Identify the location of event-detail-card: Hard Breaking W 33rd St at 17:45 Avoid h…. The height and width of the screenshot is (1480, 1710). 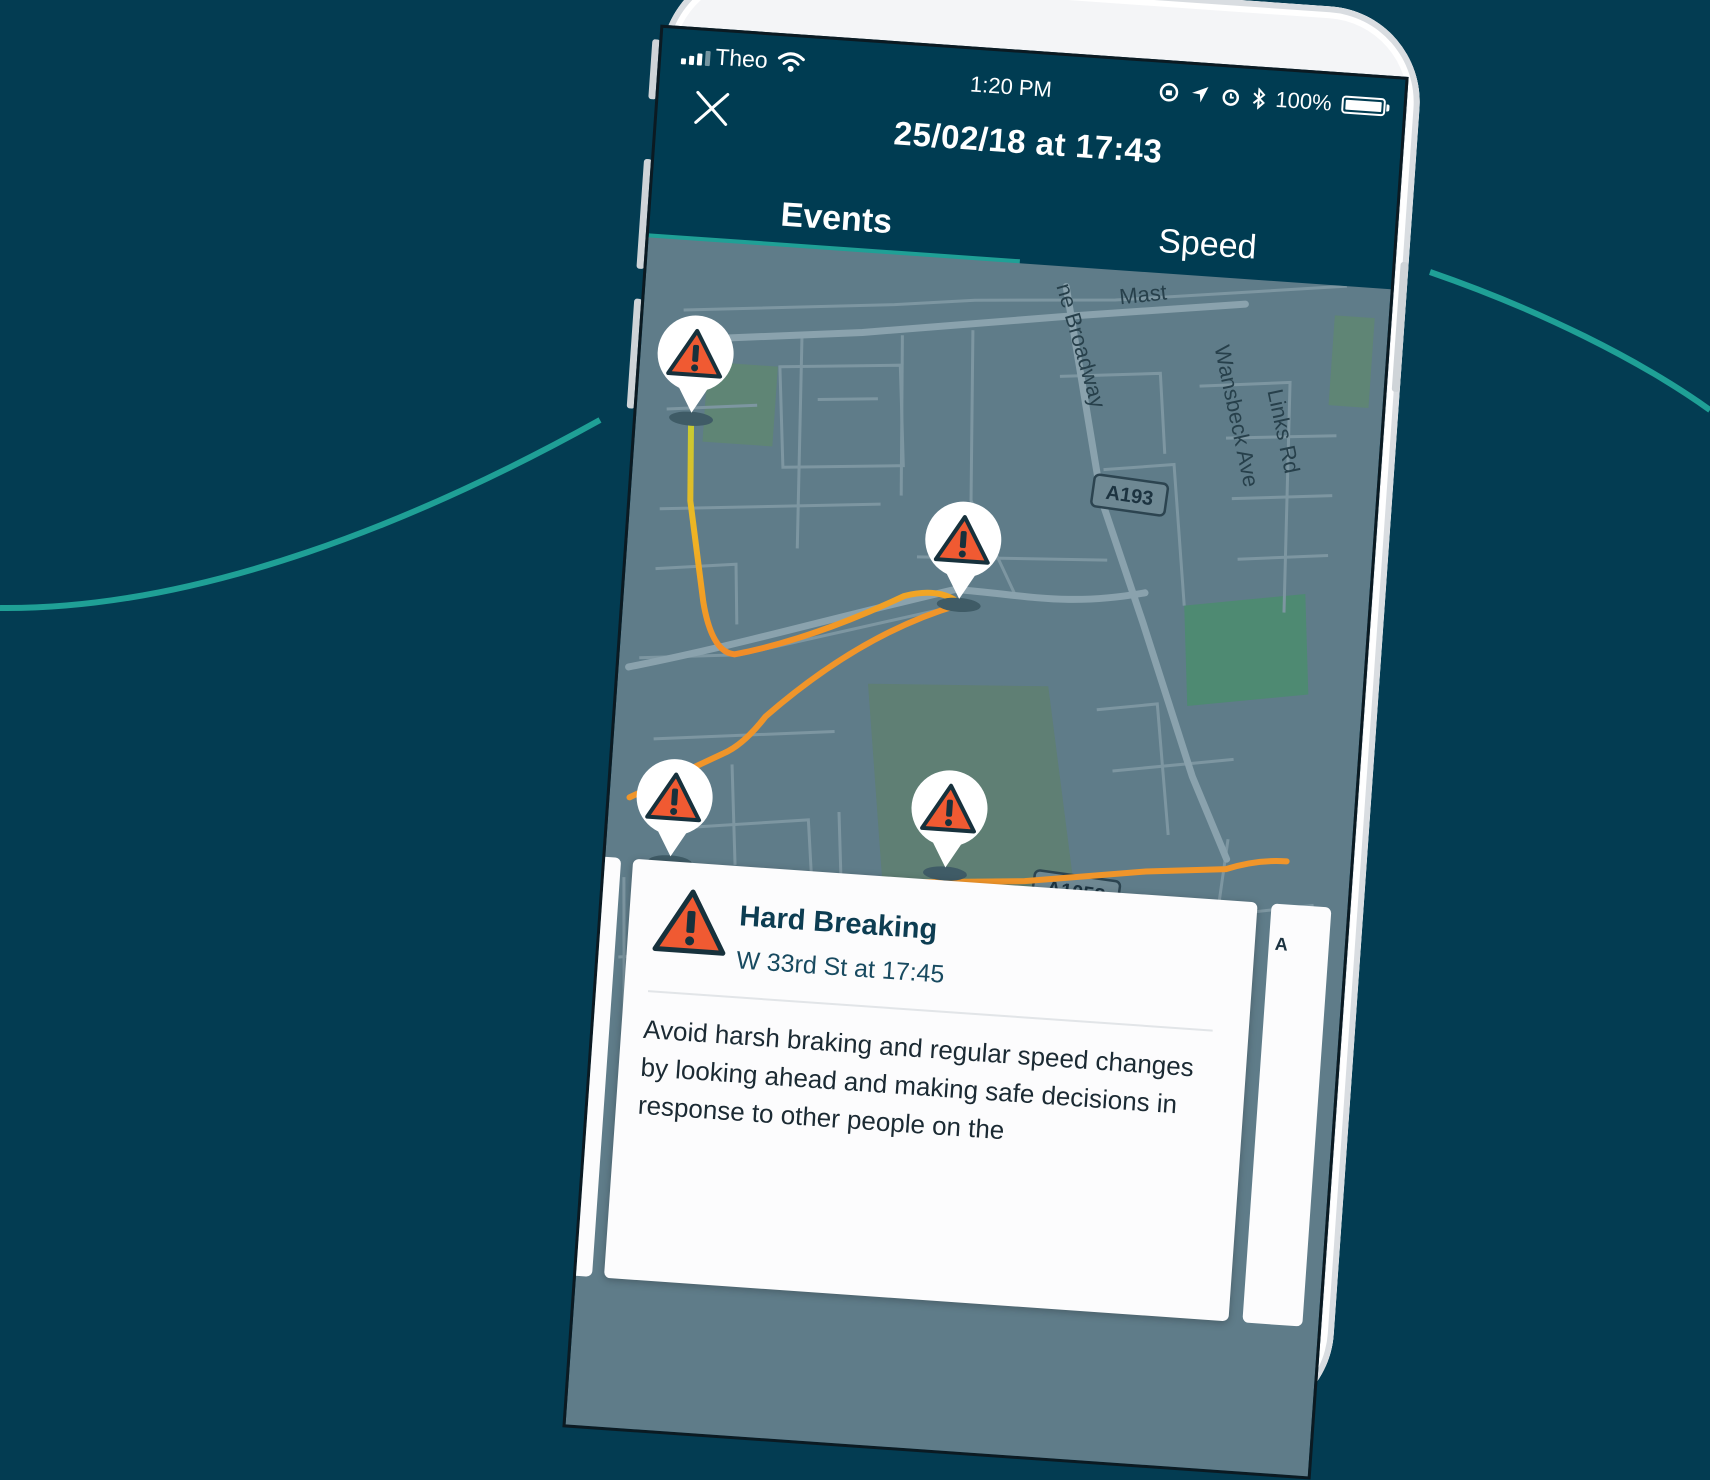
(930, 1090).